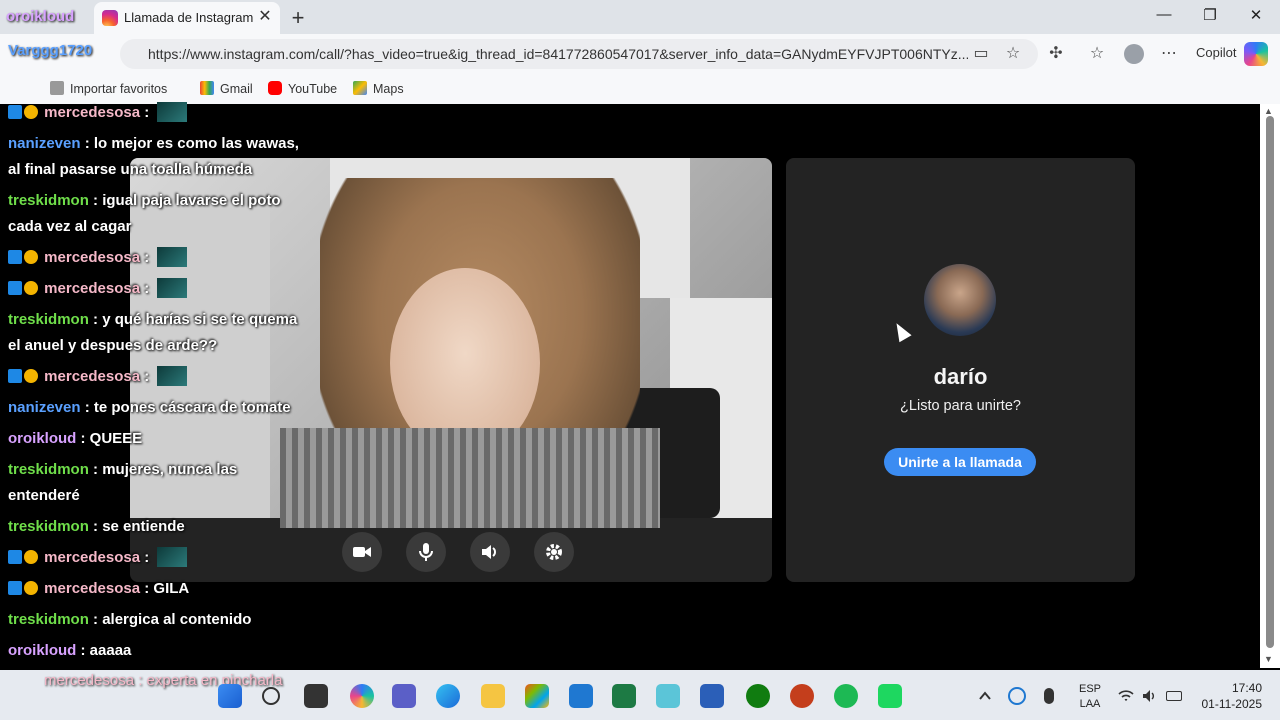  Describe the element at coordinates (985, 696) in the screenshot. I see `tray-chevron-icon` at that location.